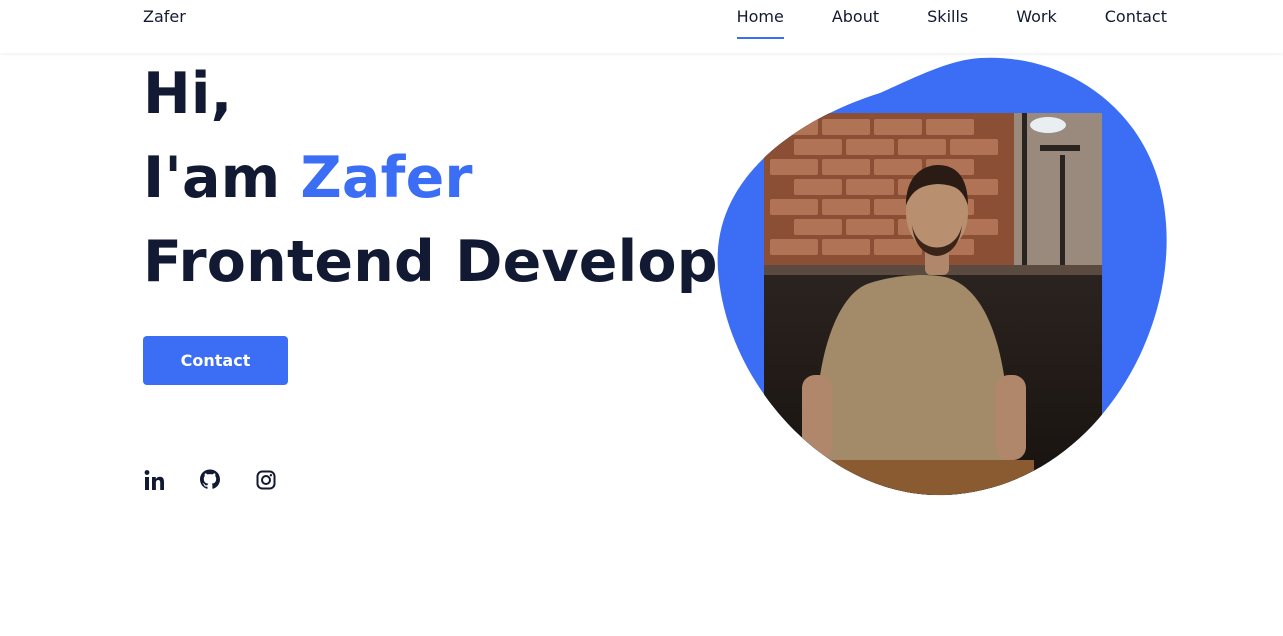 The image size is (1283, 636). I want to click on hero-intro: I'am Zafer, so click(464, 178).